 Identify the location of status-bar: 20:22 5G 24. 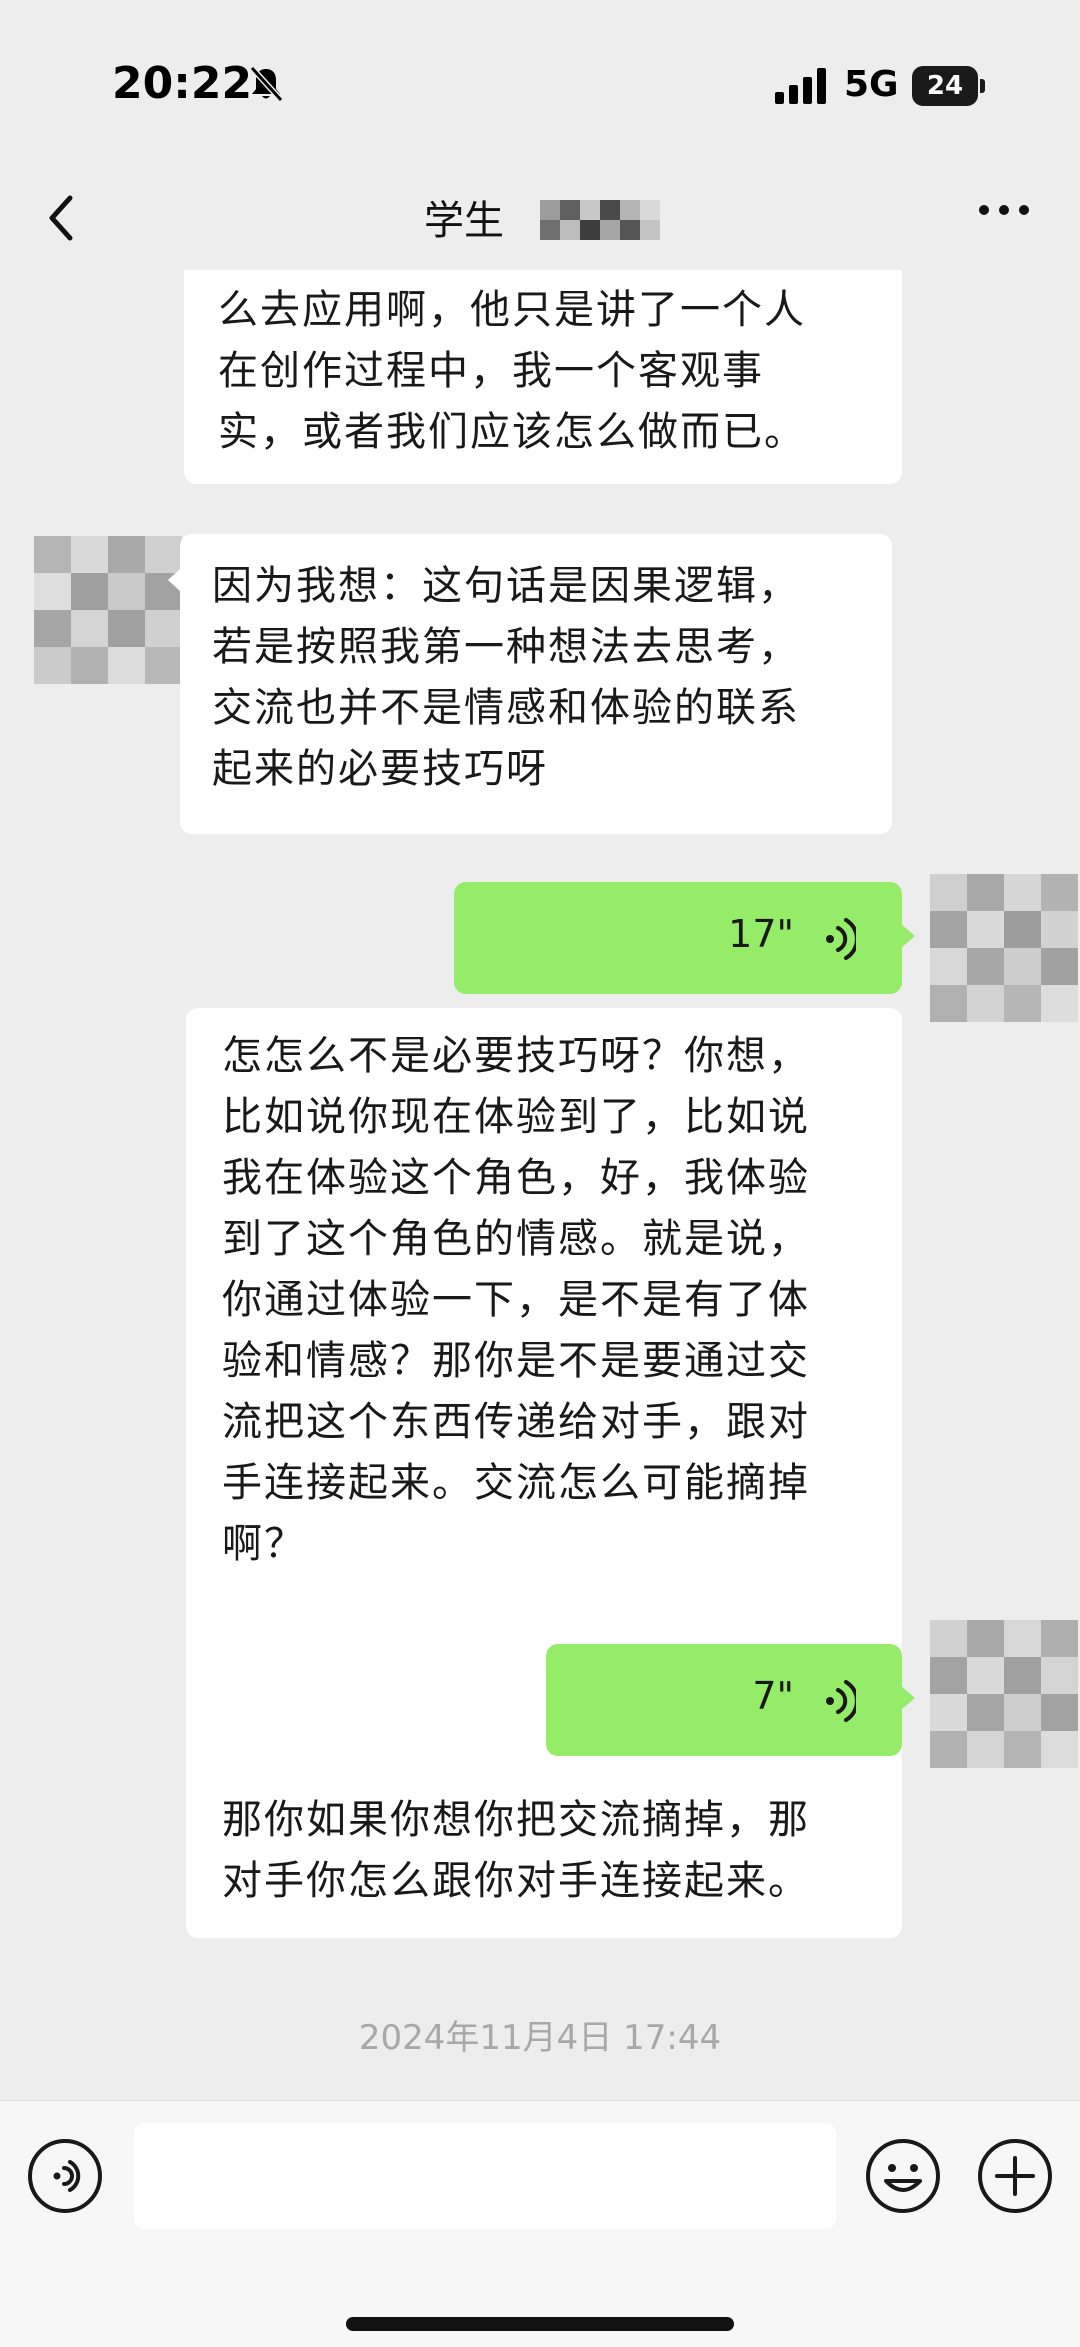
(540, 85).